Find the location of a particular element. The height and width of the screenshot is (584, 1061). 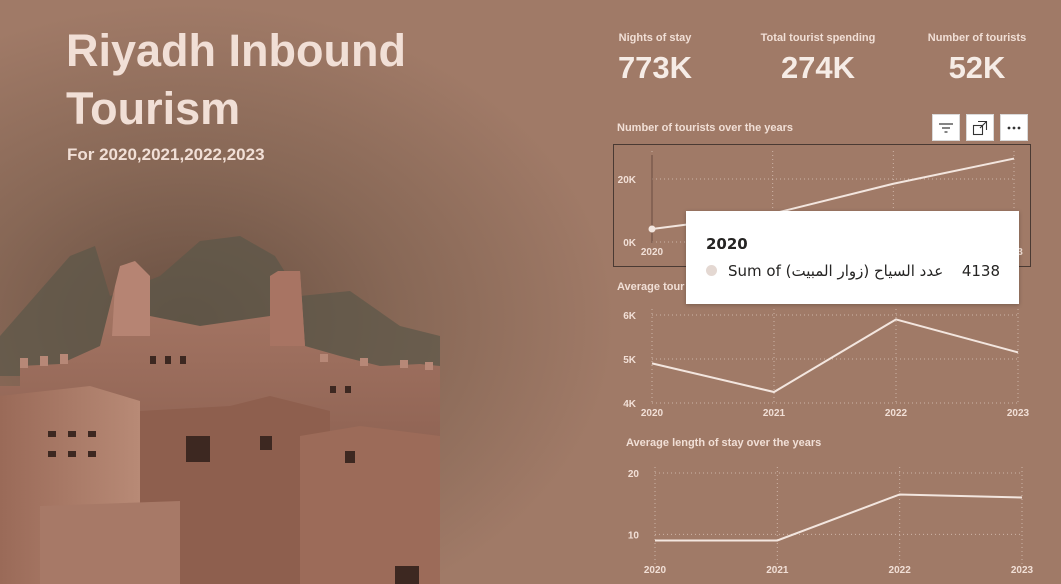

more-options-button is located at coordinates (1014, 127).